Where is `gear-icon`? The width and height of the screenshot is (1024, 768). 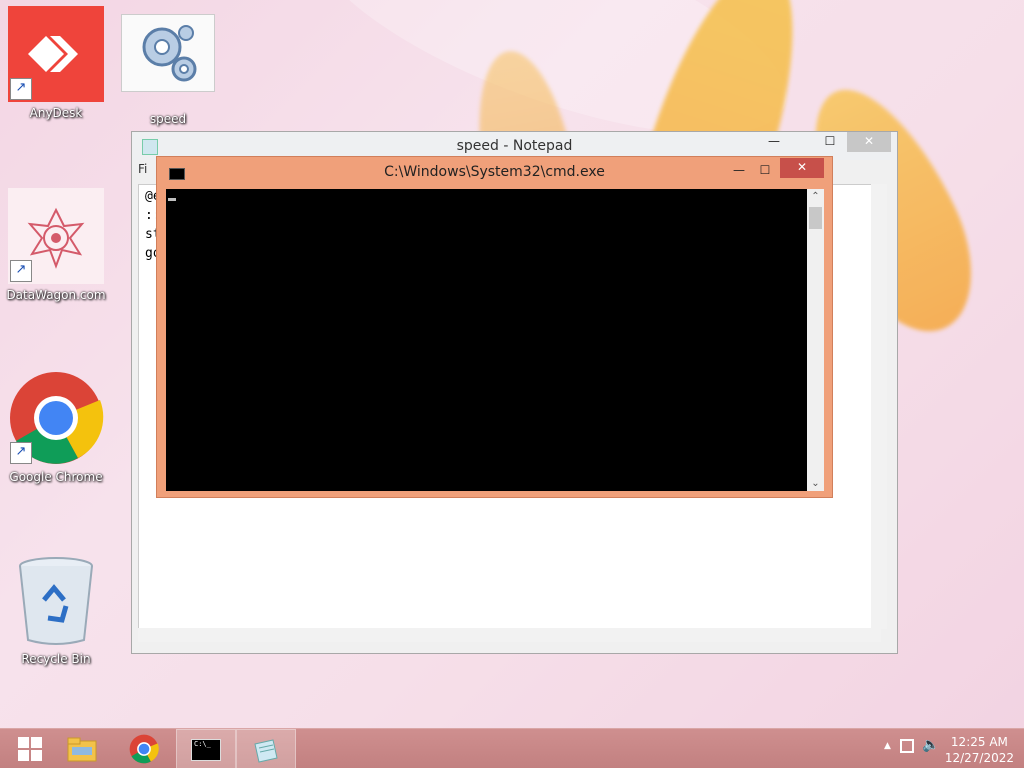 gear-icon is located at coordinates (168, 53).